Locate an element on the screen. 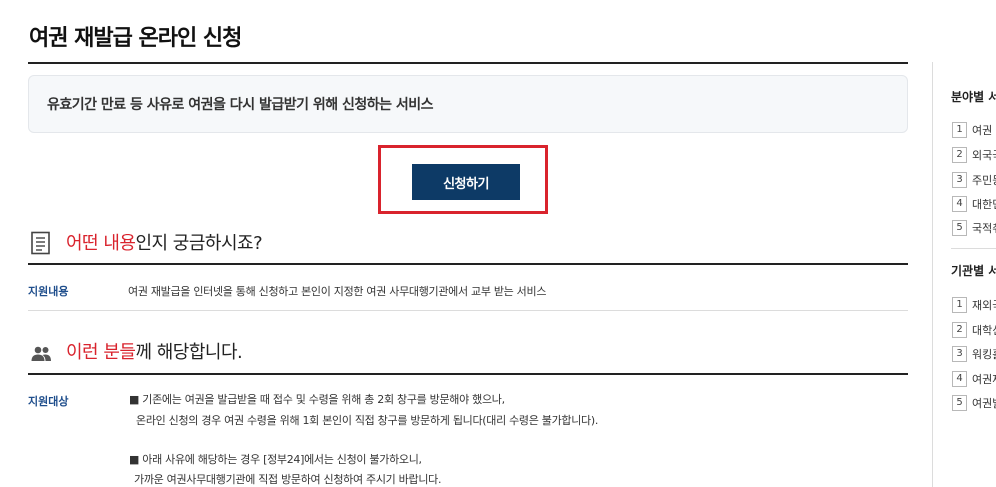  agency-service-item: 1 재외국 is located at coordinates (974, 306).